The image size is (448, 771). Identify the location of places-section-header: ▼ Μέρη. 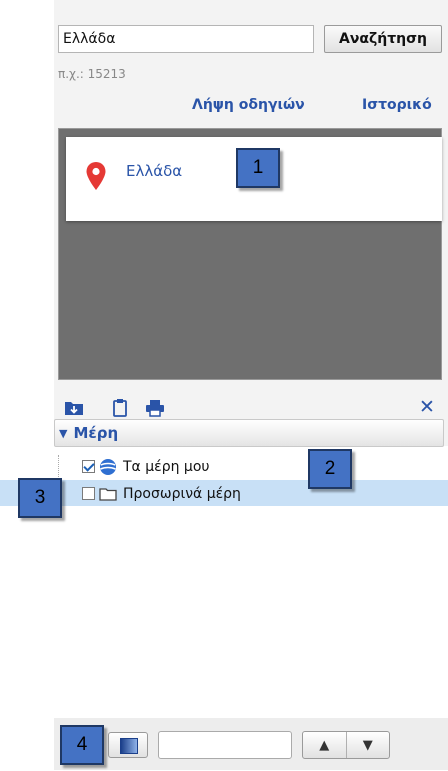
(249, 433).